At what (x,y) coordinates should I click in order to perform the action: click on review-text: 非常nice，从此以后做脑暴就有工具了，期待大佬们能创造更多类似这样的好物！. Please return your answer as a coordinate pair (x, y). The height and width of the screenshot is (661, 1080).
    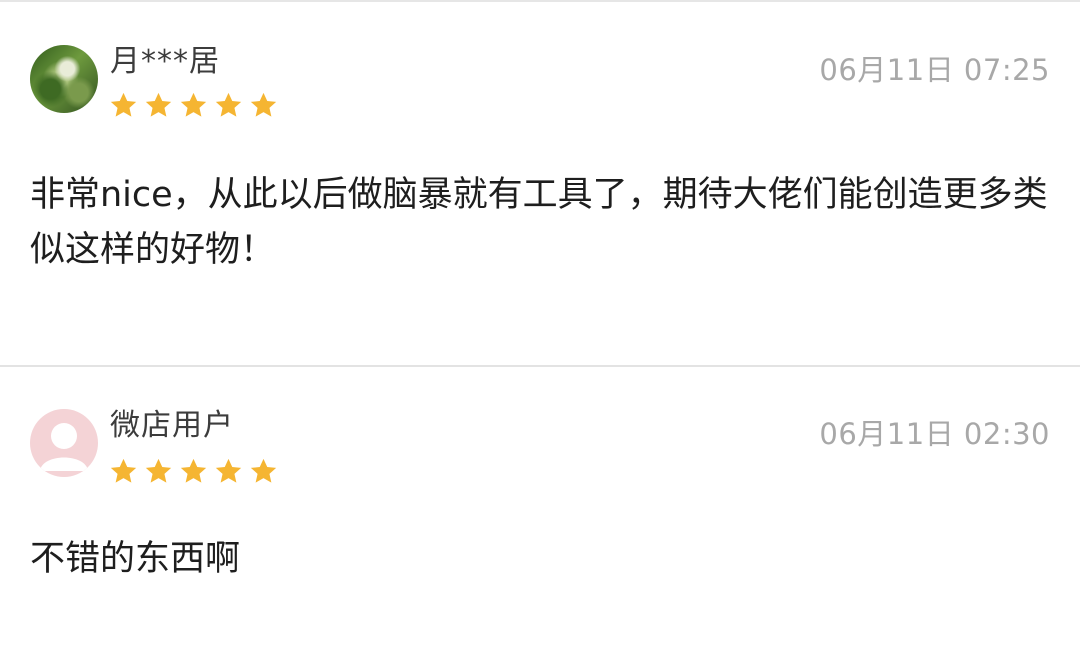
    Looking at the image, I should click on (539, 222).